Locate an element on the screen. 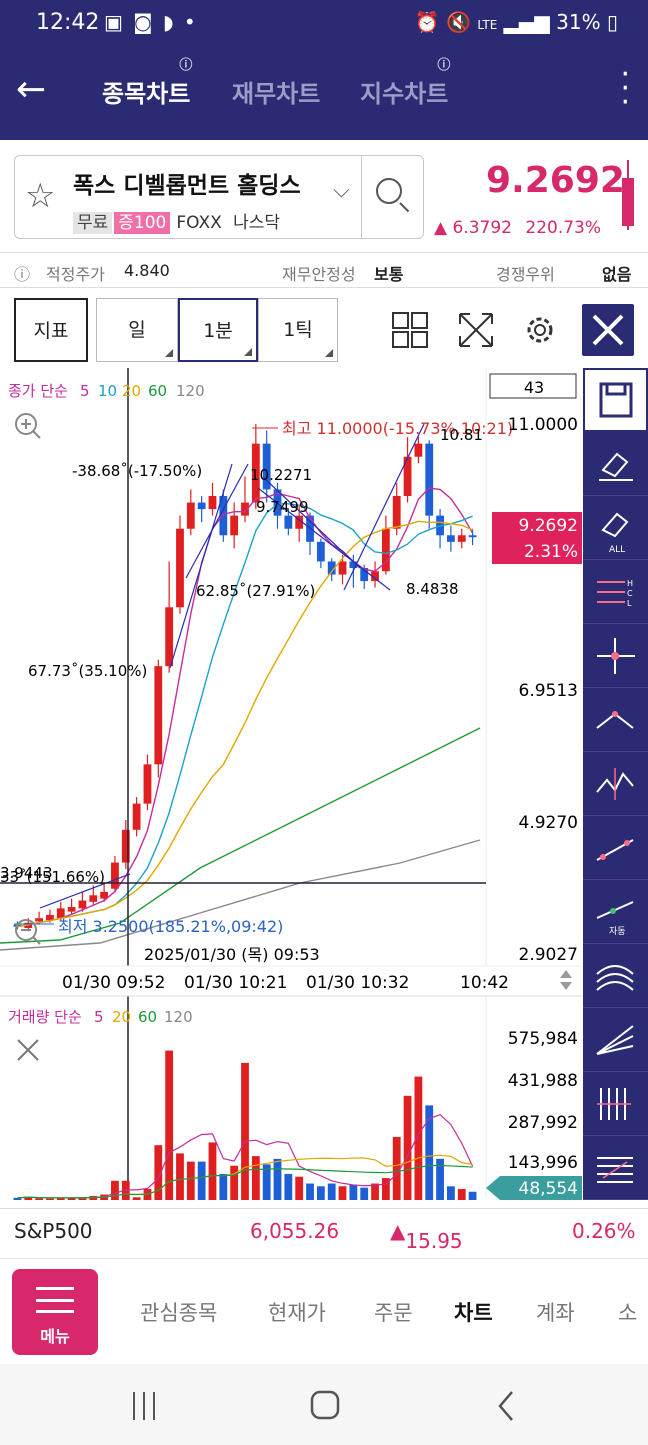  time-tick-3: 01/30 10:32 is located at coordinates (357, 983).